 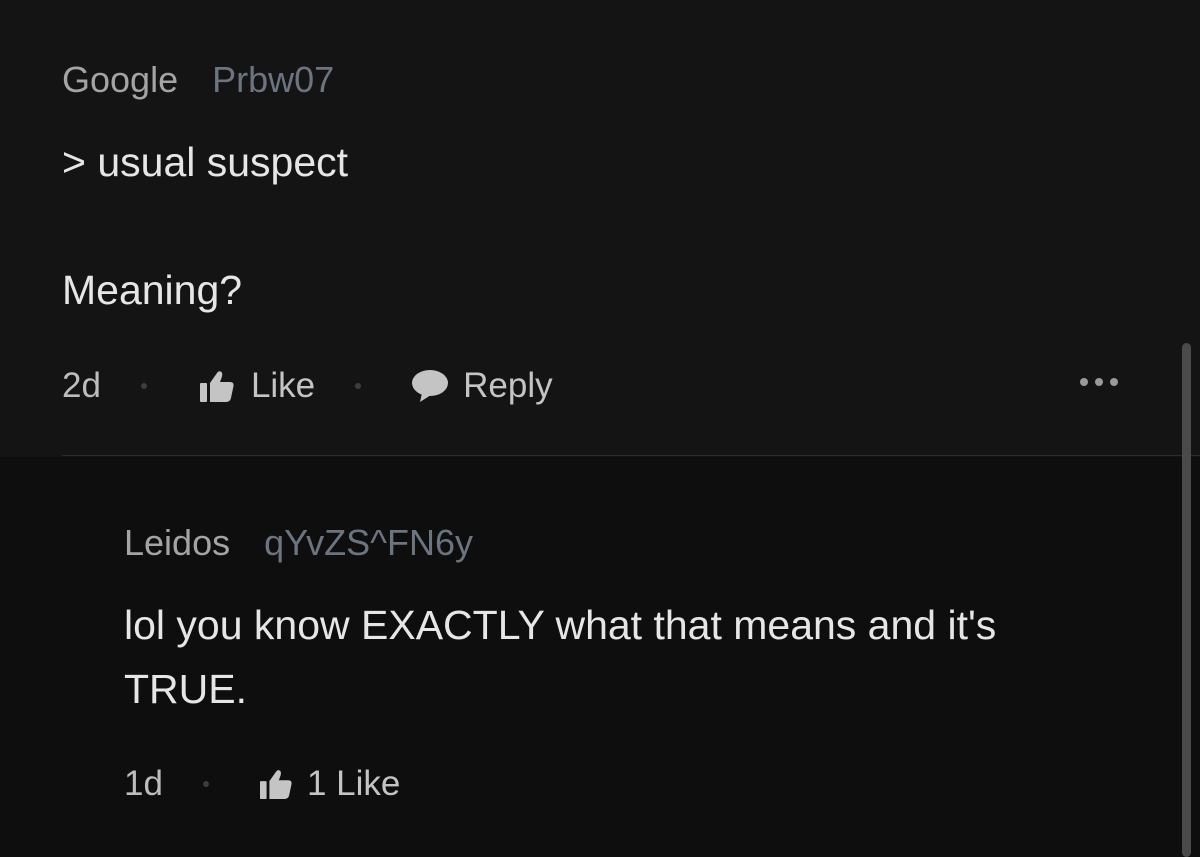 What do you see at coordinates (273, 79) in the screenshot?
I see `author-handle: Prbw07` at bounding box center [273, 79].